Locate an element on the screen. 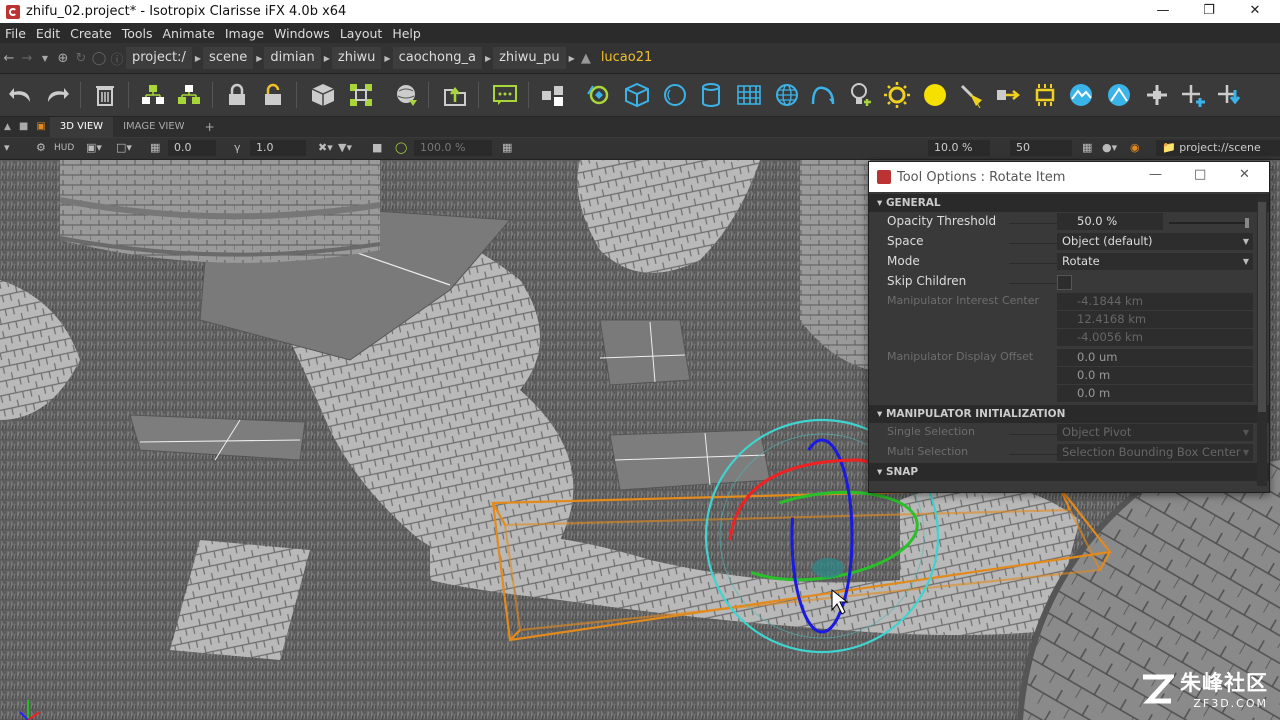  skydome-icon is located at coordinates (1081, 95).